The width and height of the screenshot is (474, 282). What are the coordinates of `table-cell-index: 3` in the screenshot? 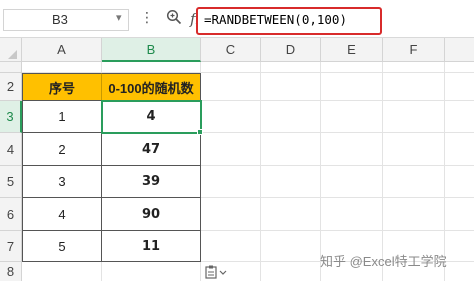 It's located at (62, 182).